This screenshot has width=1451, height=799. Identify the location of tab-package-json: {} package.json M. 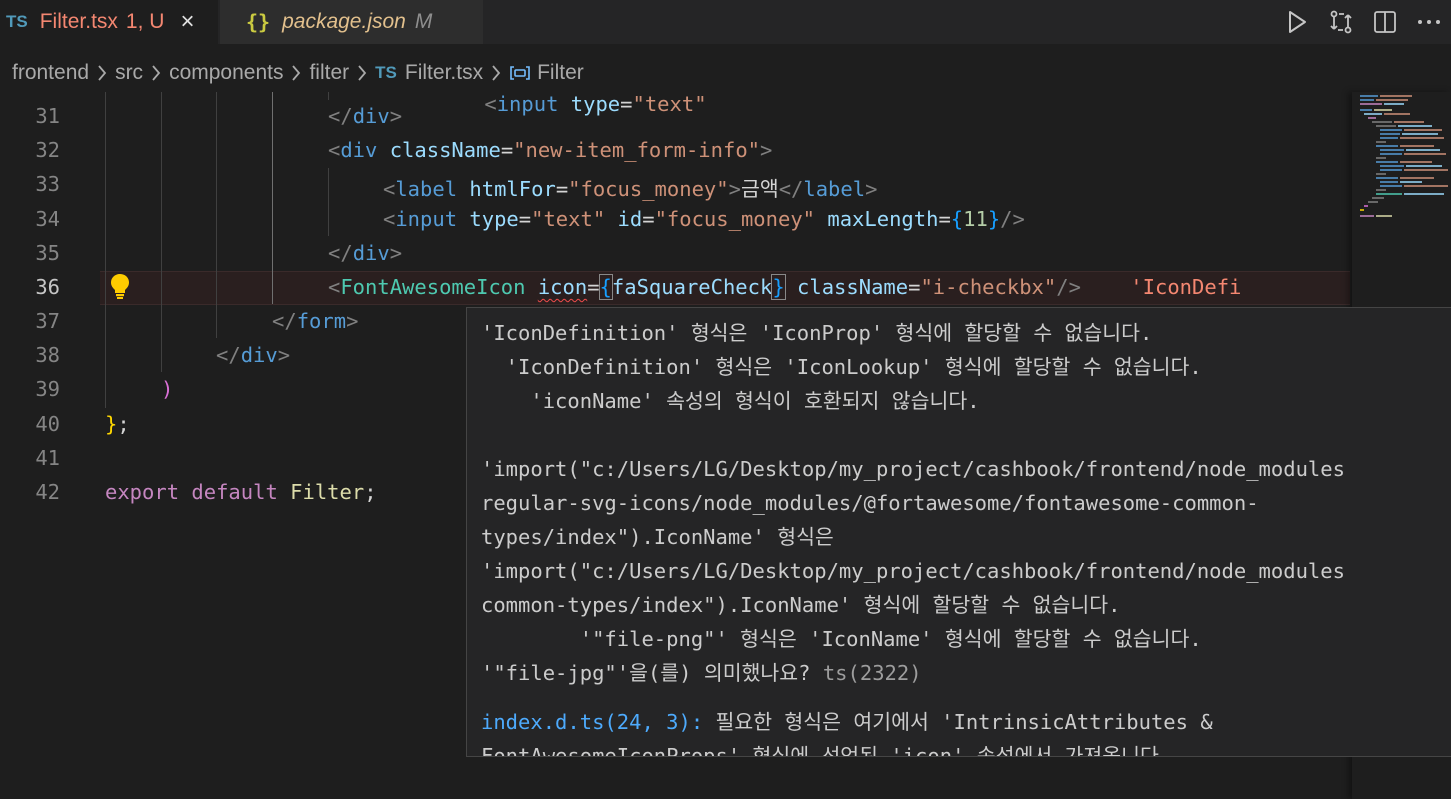
(351, 22).